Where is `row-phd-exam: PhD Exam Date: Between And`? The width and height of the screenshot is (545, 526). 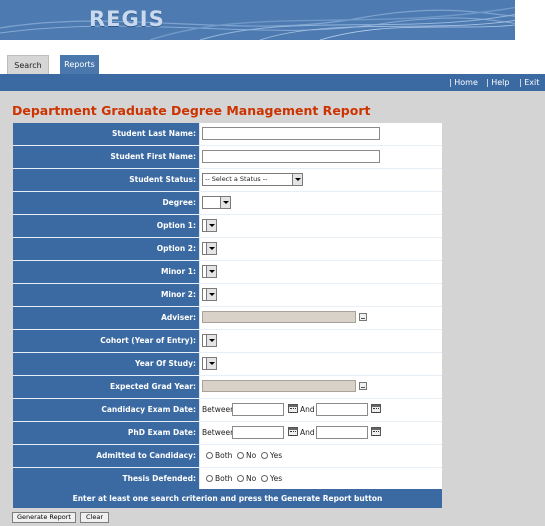 row-phd-exam: PhD Exam Date: Between And is located at coordinates (227, 433).